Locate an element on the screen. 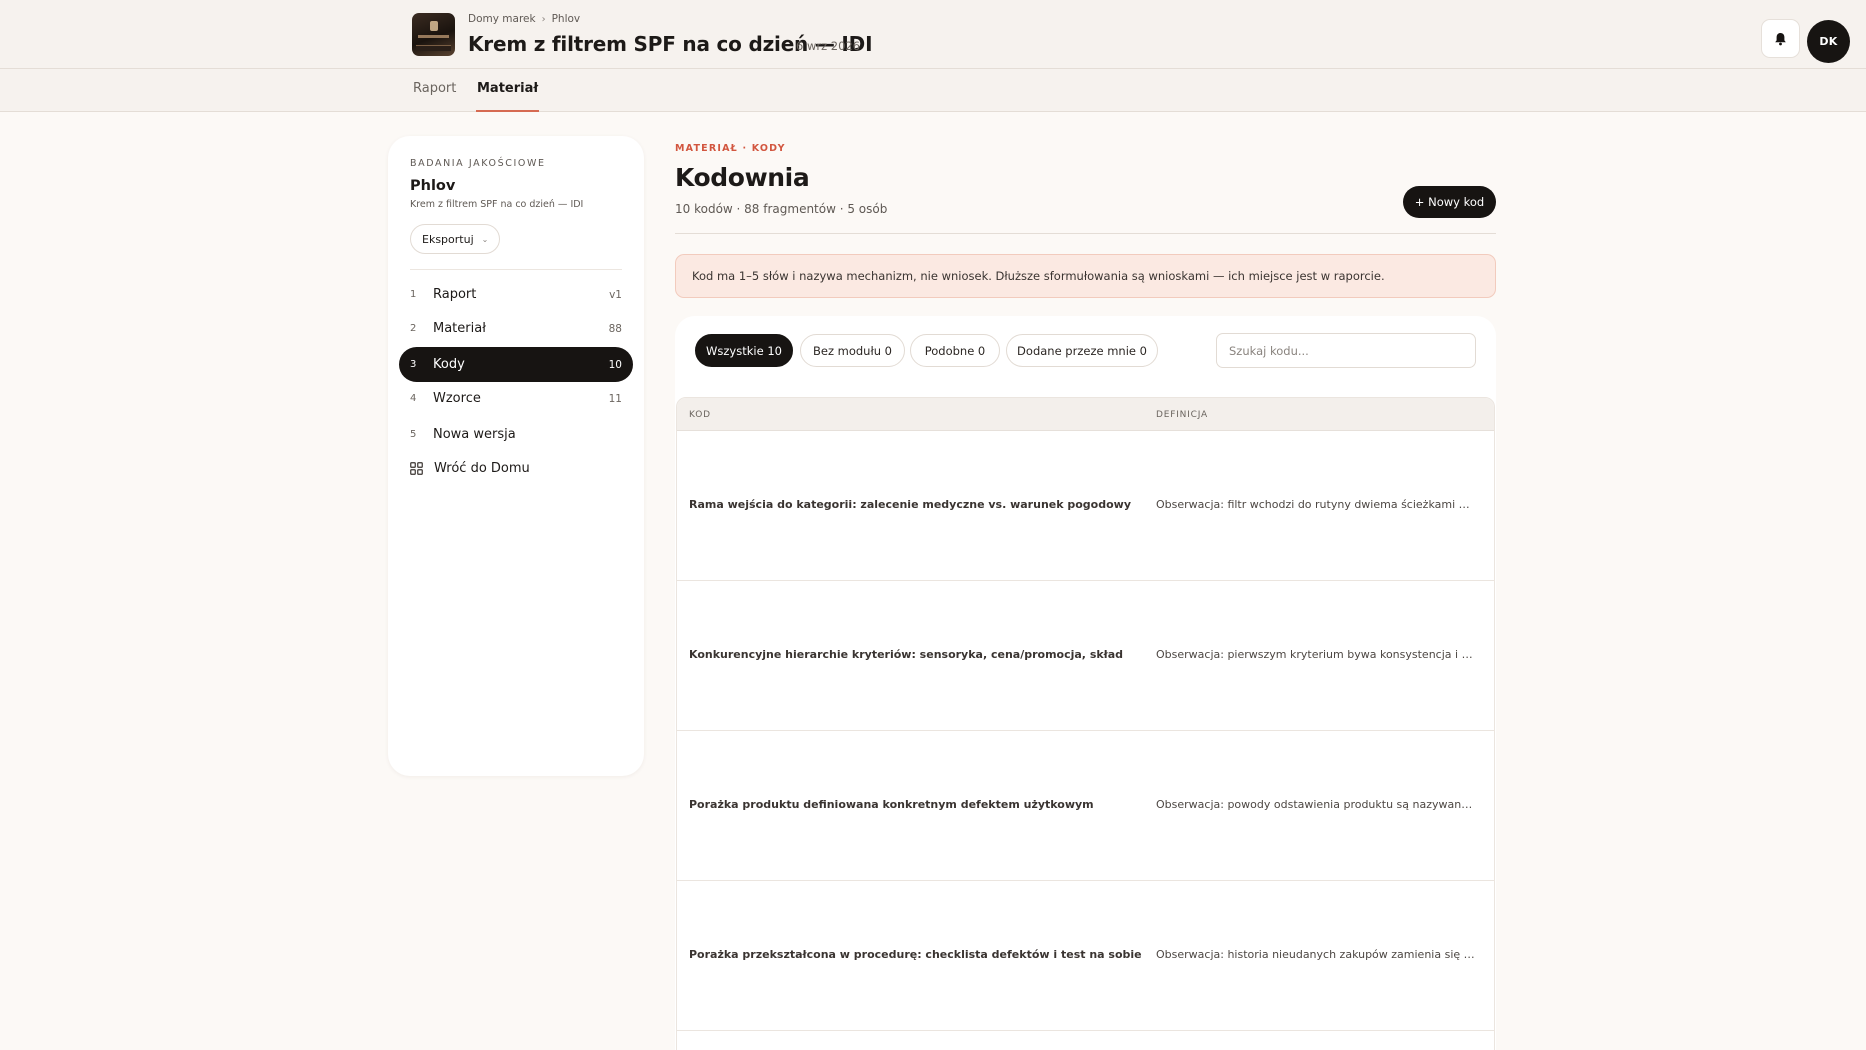  section-divider is located at coordinates (1085, 233).